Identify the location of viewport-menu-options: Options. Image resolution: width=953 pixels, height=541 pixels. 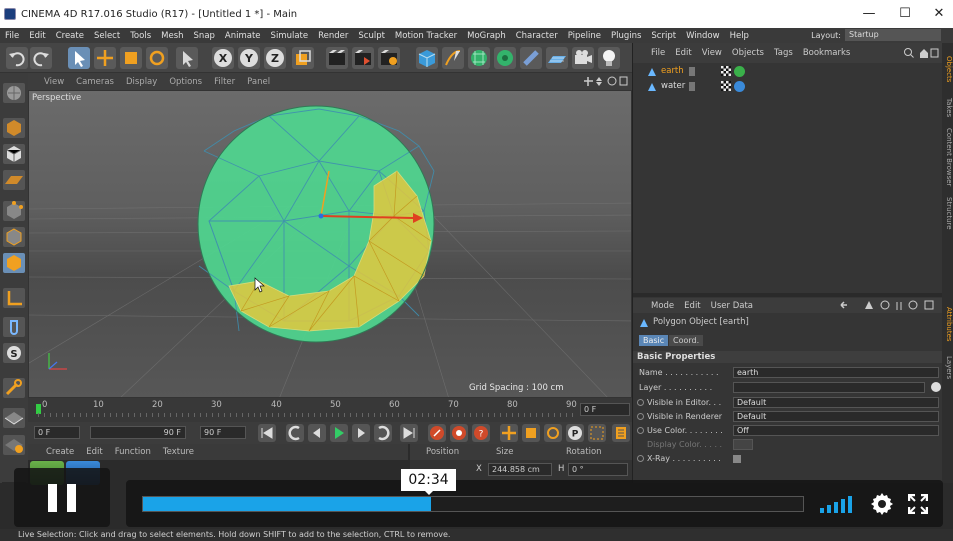
(185, 82).